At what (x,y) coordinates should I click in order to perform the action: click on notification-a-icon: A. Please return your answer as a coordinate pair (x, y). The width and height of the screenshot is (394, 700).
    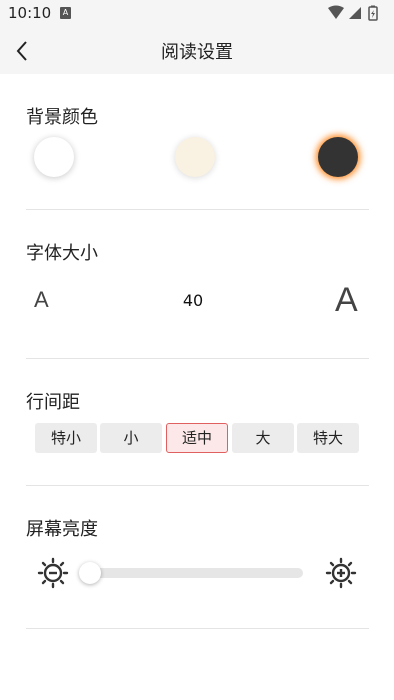
    Looking at the image, I should click on (65, 13).